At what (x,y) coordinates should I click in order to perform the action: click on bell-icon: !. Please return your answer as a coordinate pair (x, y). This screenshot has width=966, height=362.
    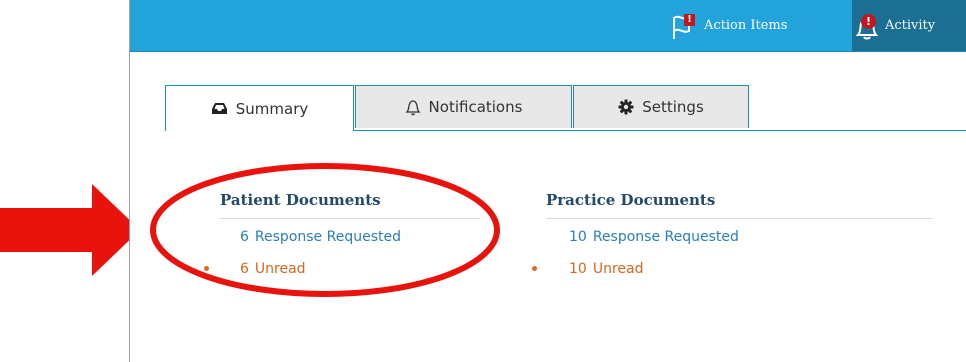
    Looking at the image, I should click on (867, 26).